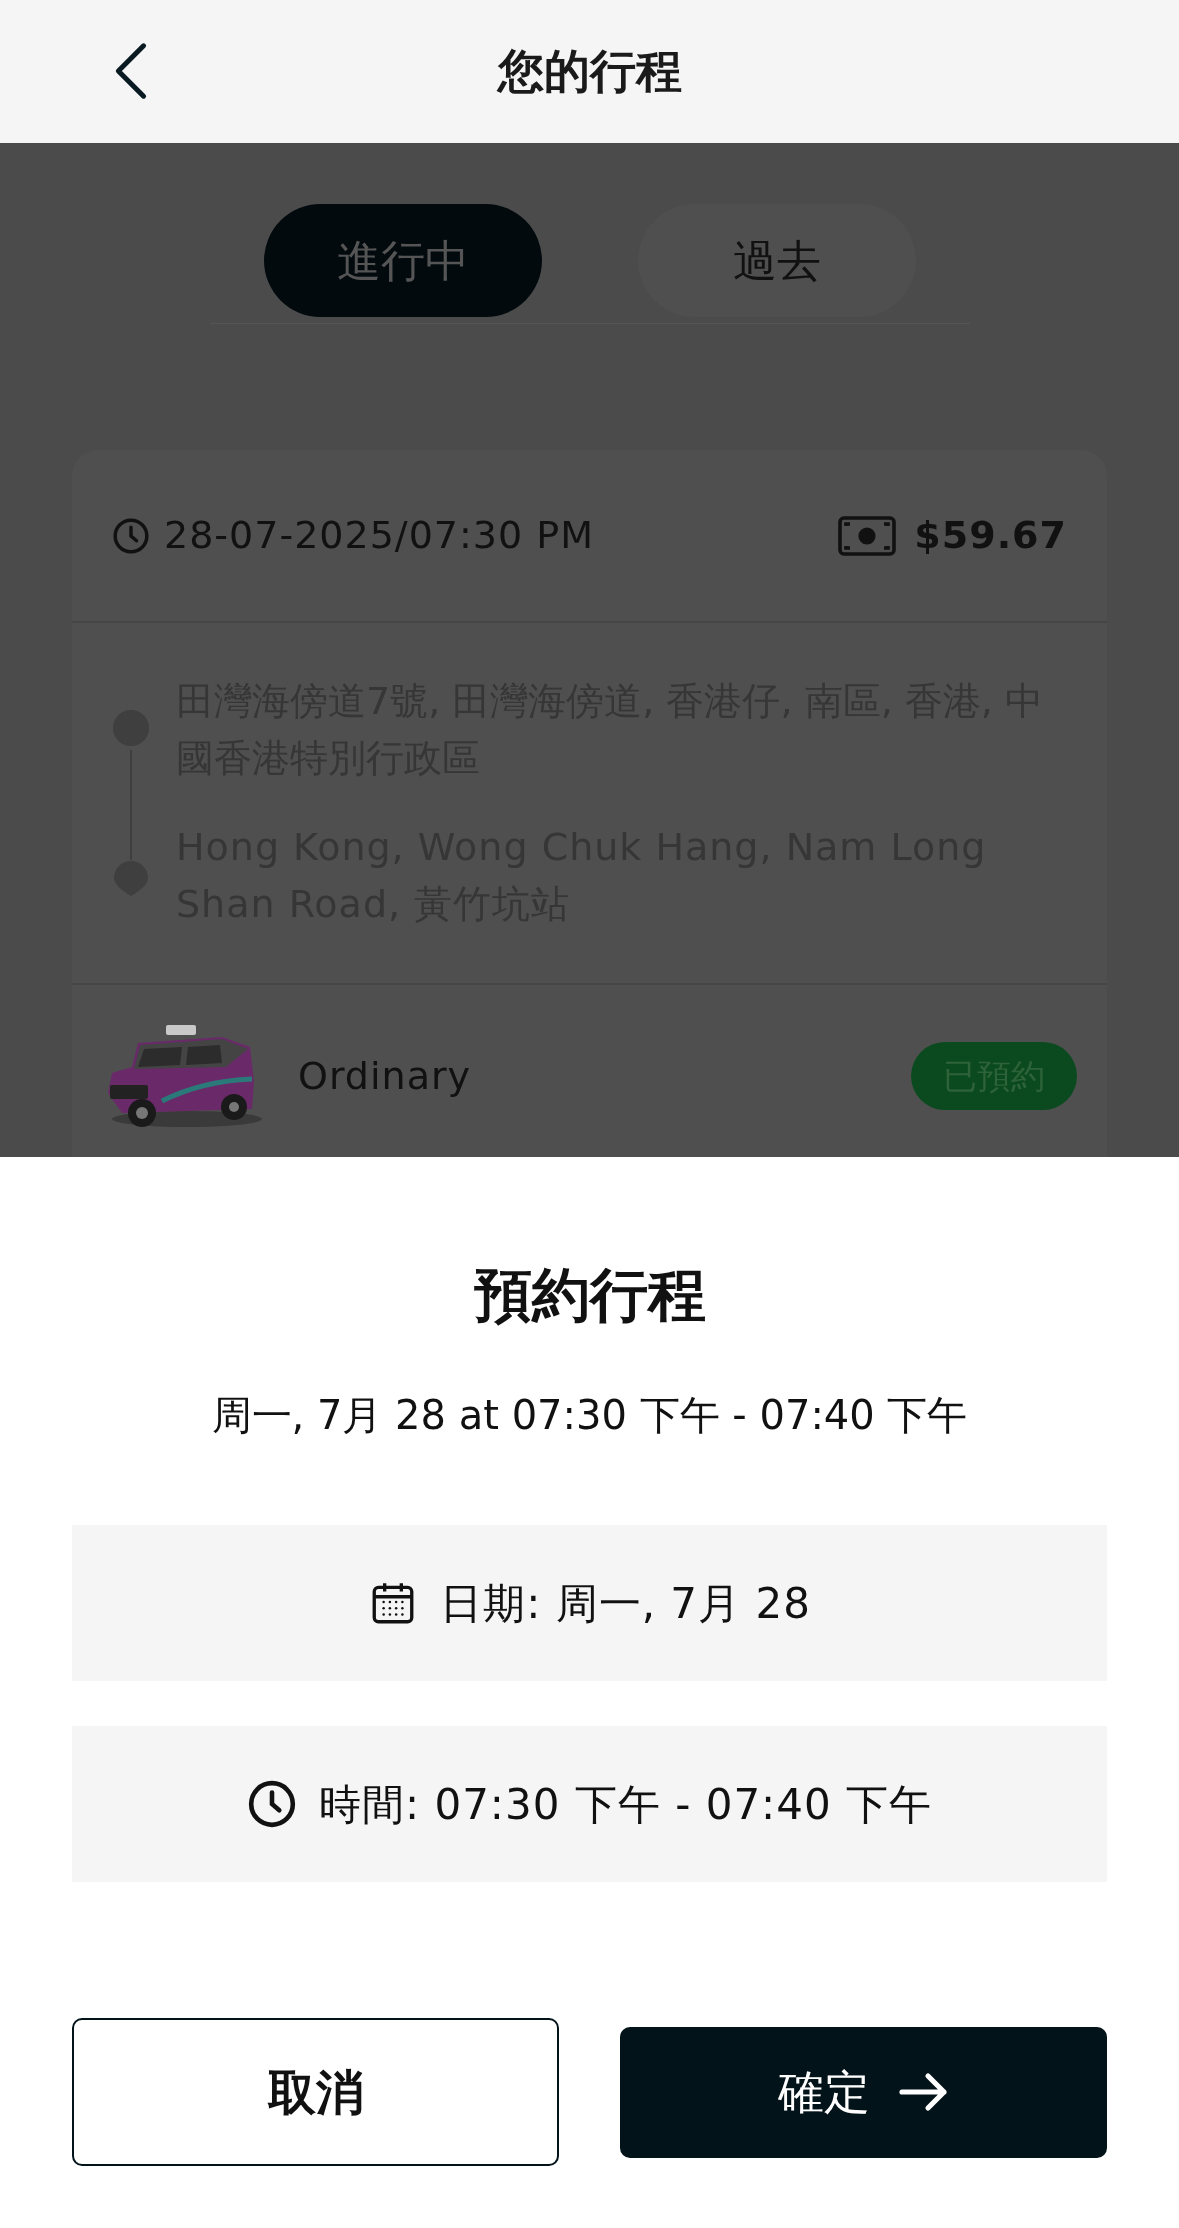  Describe the element at coordinates (923, 2092) in the screenshot. I see `arrow-right-icon` at that location.